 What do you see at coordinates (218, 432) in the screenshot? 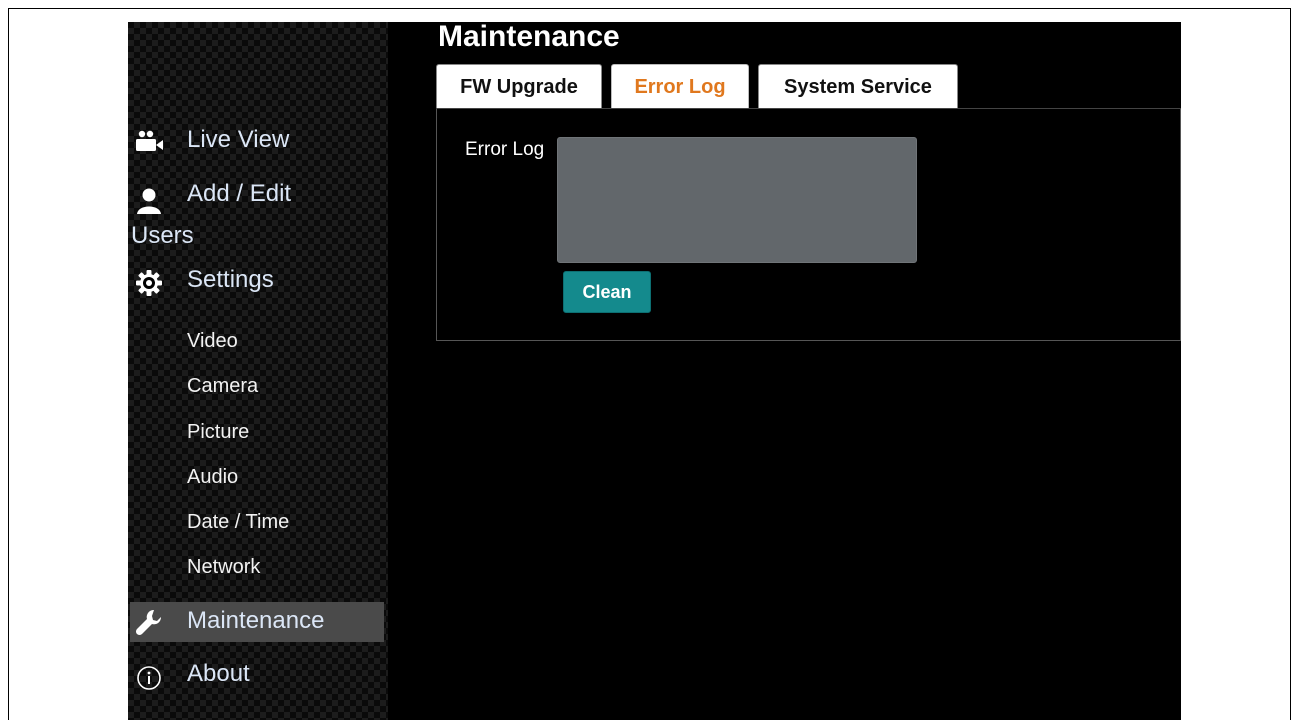
I see `sidebar-subitem-picture: Picture` at bounding box center [218, 432].